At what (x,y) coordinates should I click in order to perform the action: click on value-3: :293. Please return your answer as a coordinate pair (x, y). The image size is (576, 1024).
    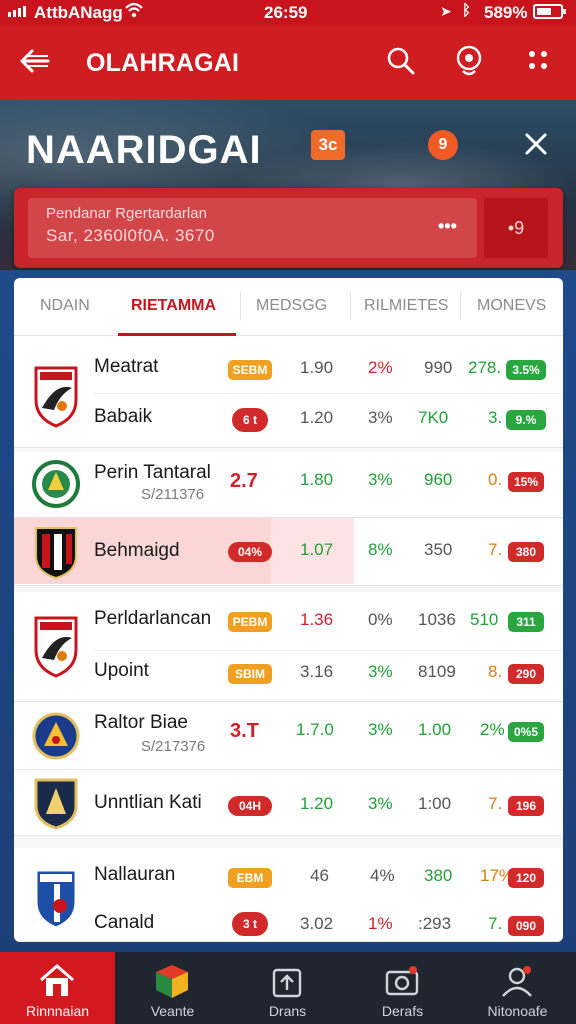
    Looking at the image, I should click on (435, 923).